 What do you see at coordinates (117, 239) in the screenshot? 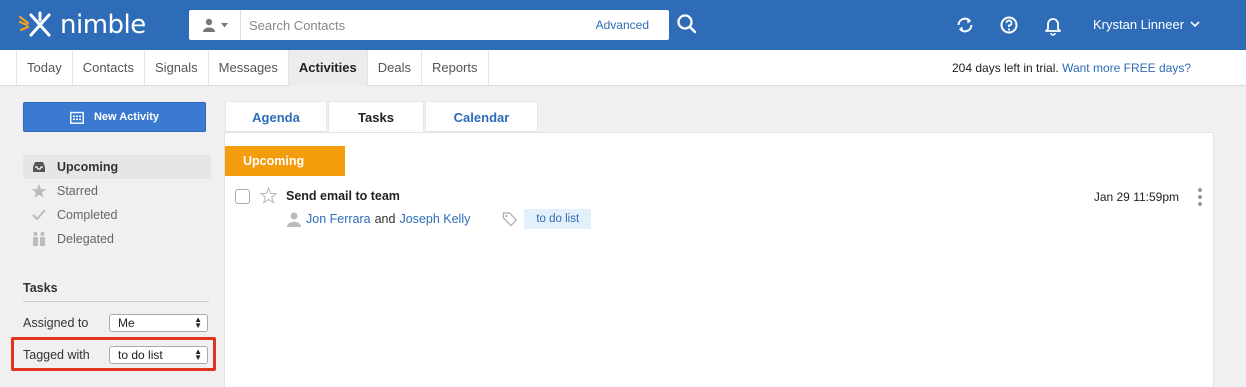
I see `sidebar-item-delegated: Delegated` at bounding box center [117, 239].